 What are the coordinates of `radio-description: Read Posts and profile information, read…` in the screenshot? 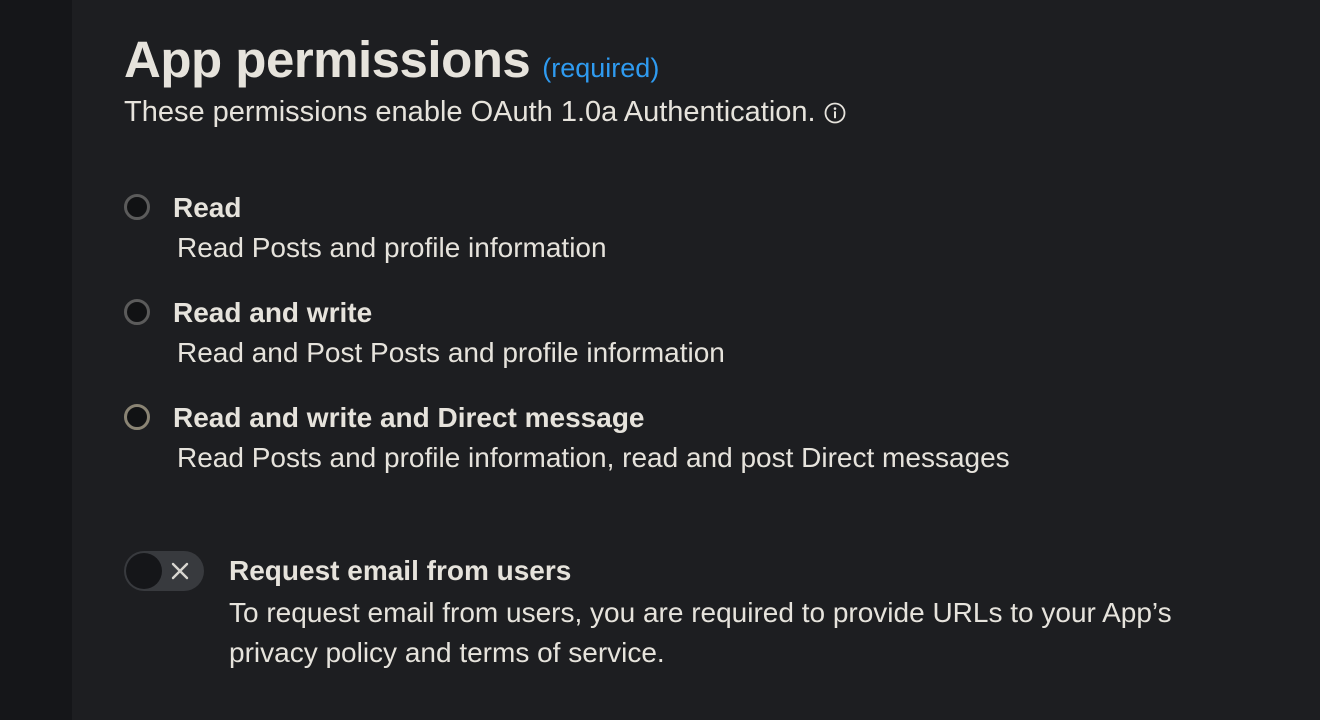 It's located at (593, 457).